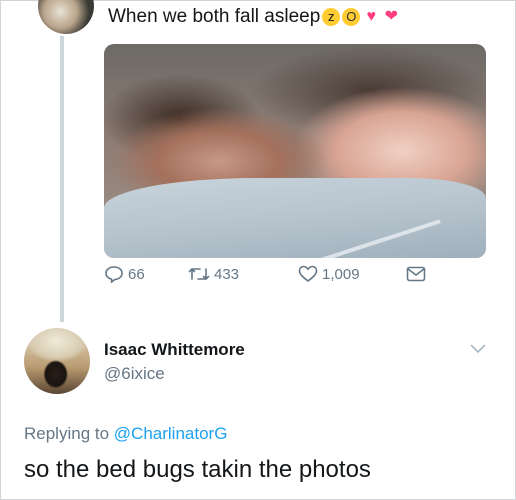 The height and width of the screenshot is (500, 516). Describe the element at coordinates (134, 374) in the screenshot. I see `user-handle: @6ixice` at that location.